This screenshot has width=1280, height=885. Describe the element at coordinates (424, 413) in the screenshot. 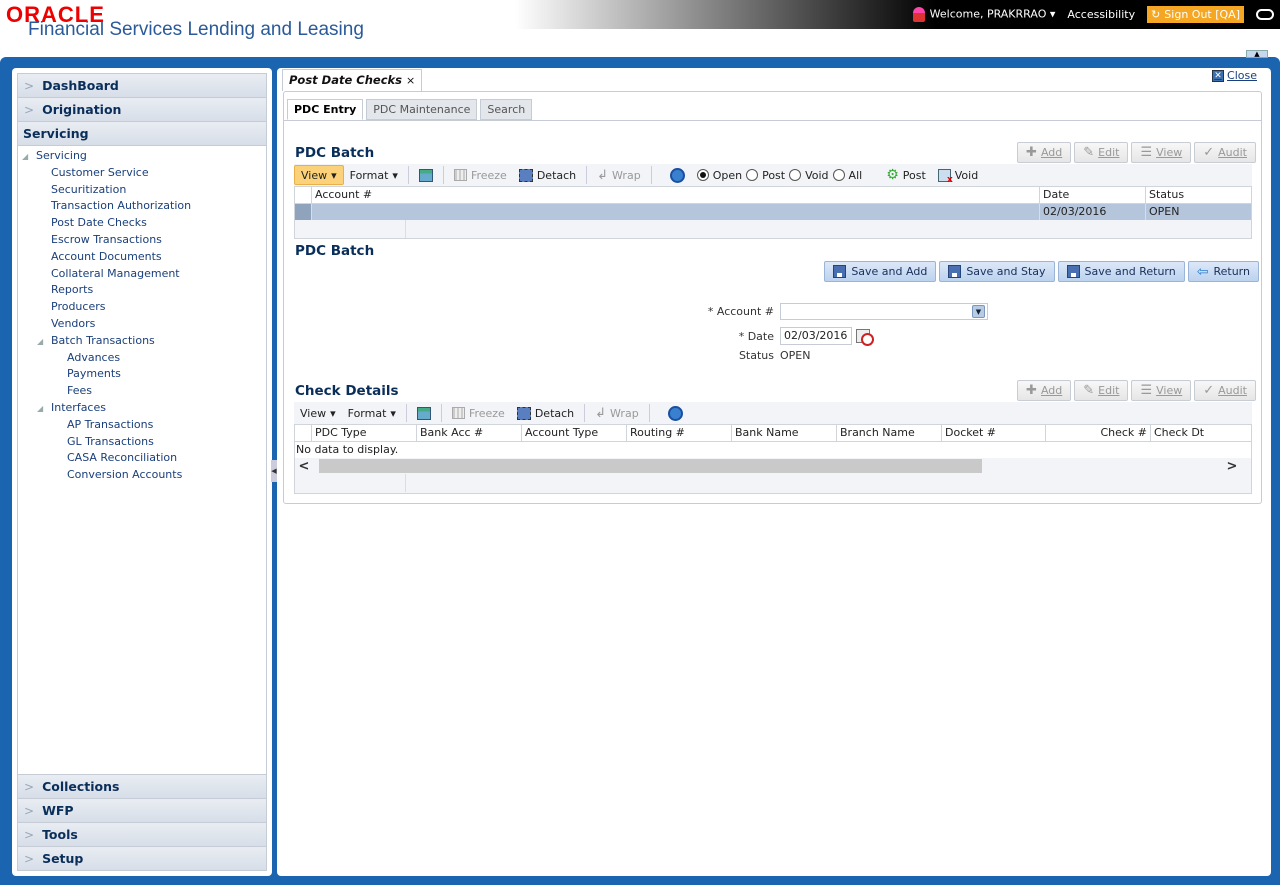

I see `check-query-by-example-button` at that location.